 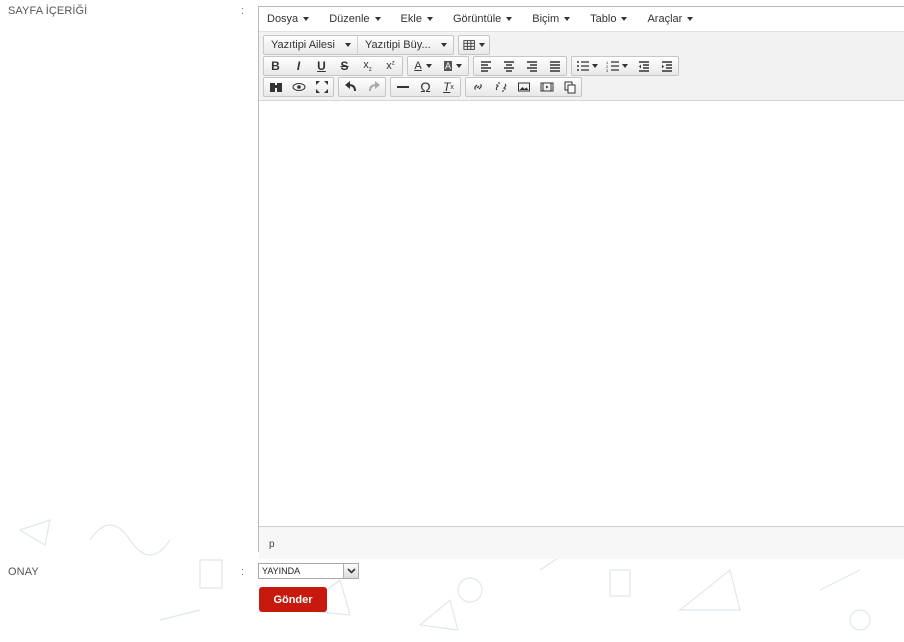 I want to click on menu-edit: Düzenle, so click(x=355, y=19).